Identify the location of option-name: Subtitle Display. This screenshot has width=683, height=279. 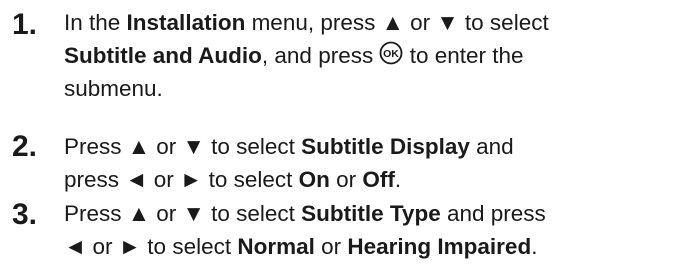
(385, 146).